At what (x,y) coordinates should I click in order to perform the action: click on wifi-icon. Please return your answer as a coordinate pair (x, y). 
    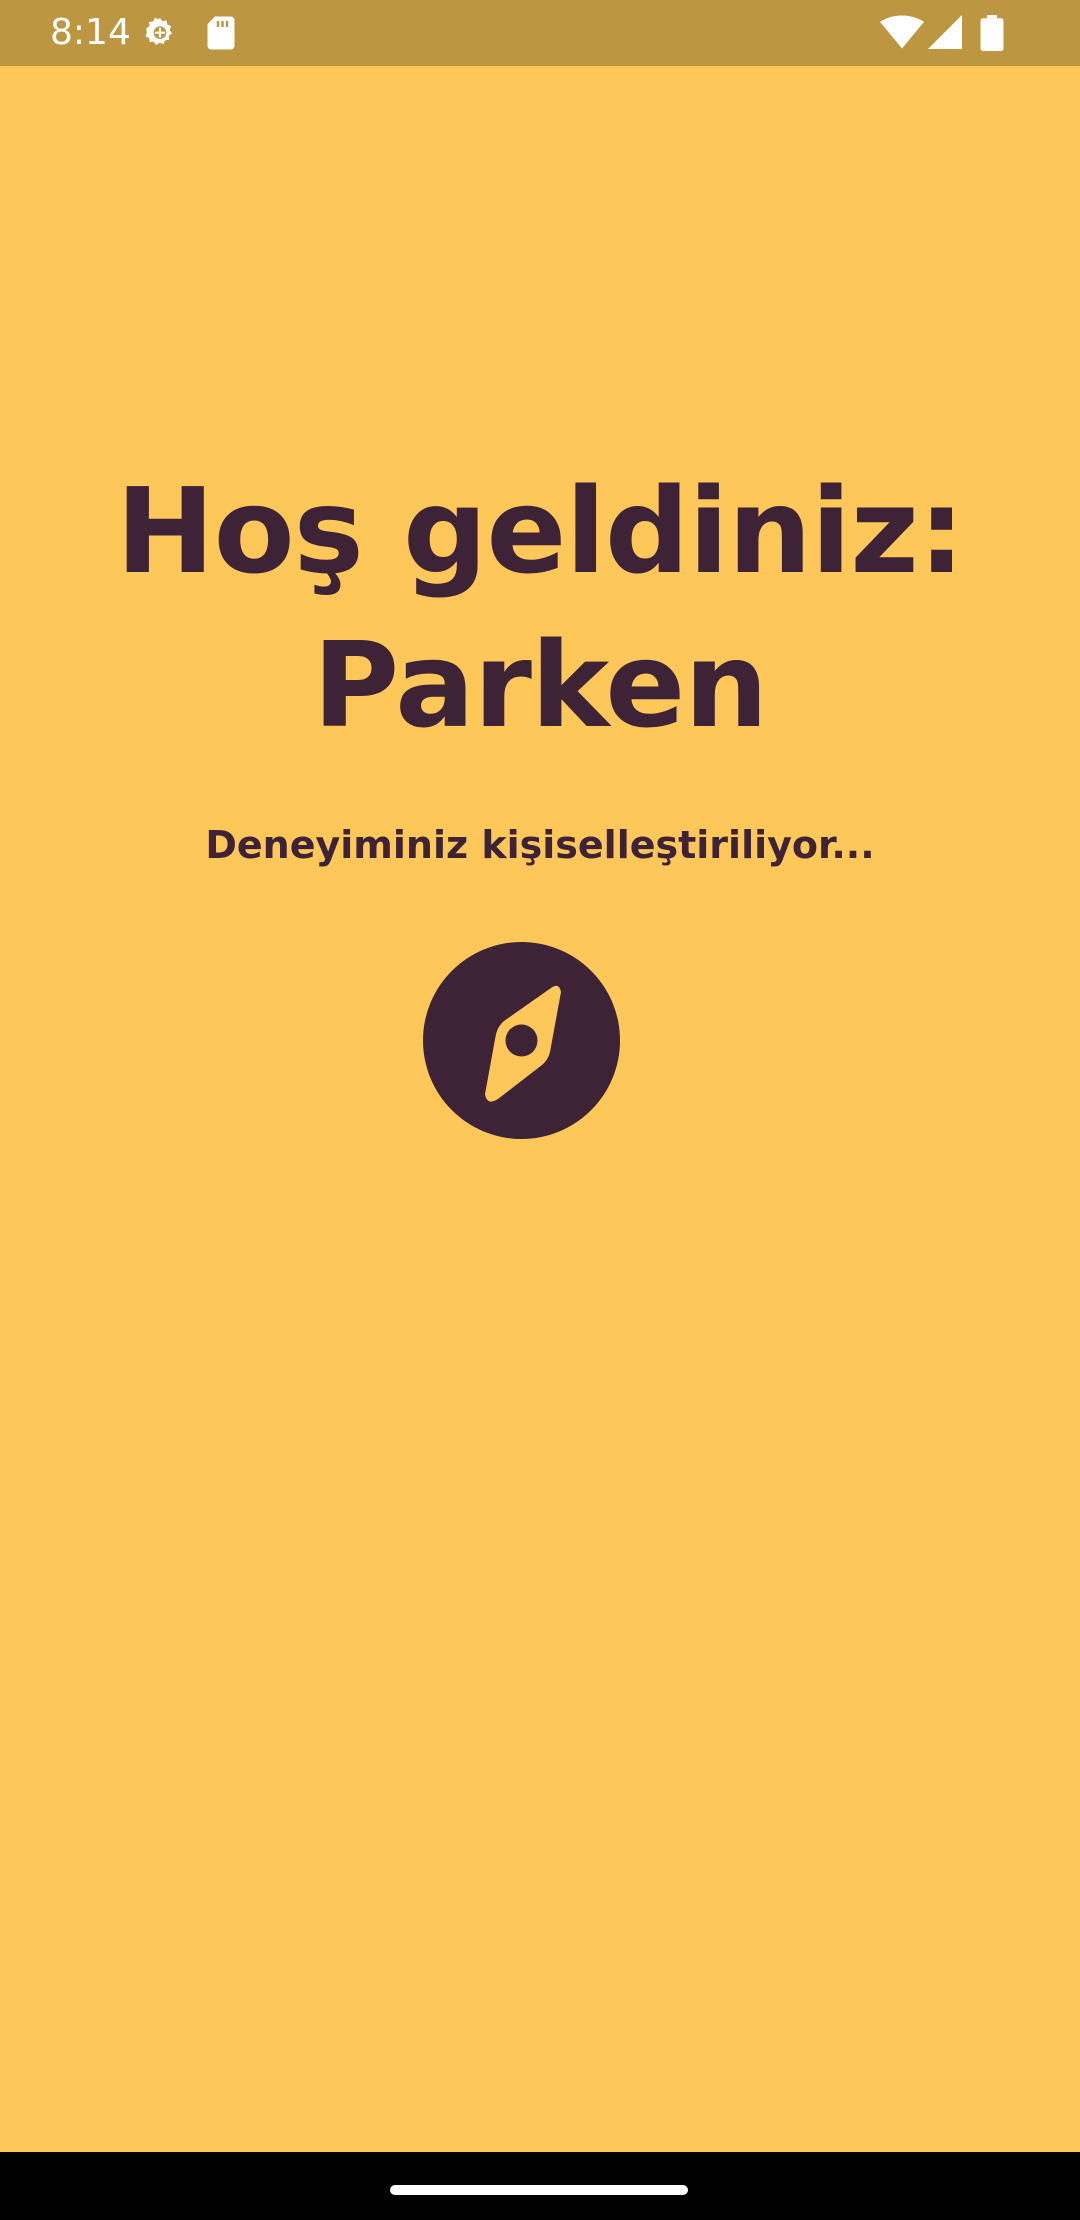
    Looking at the image, I should click on (902, 34).